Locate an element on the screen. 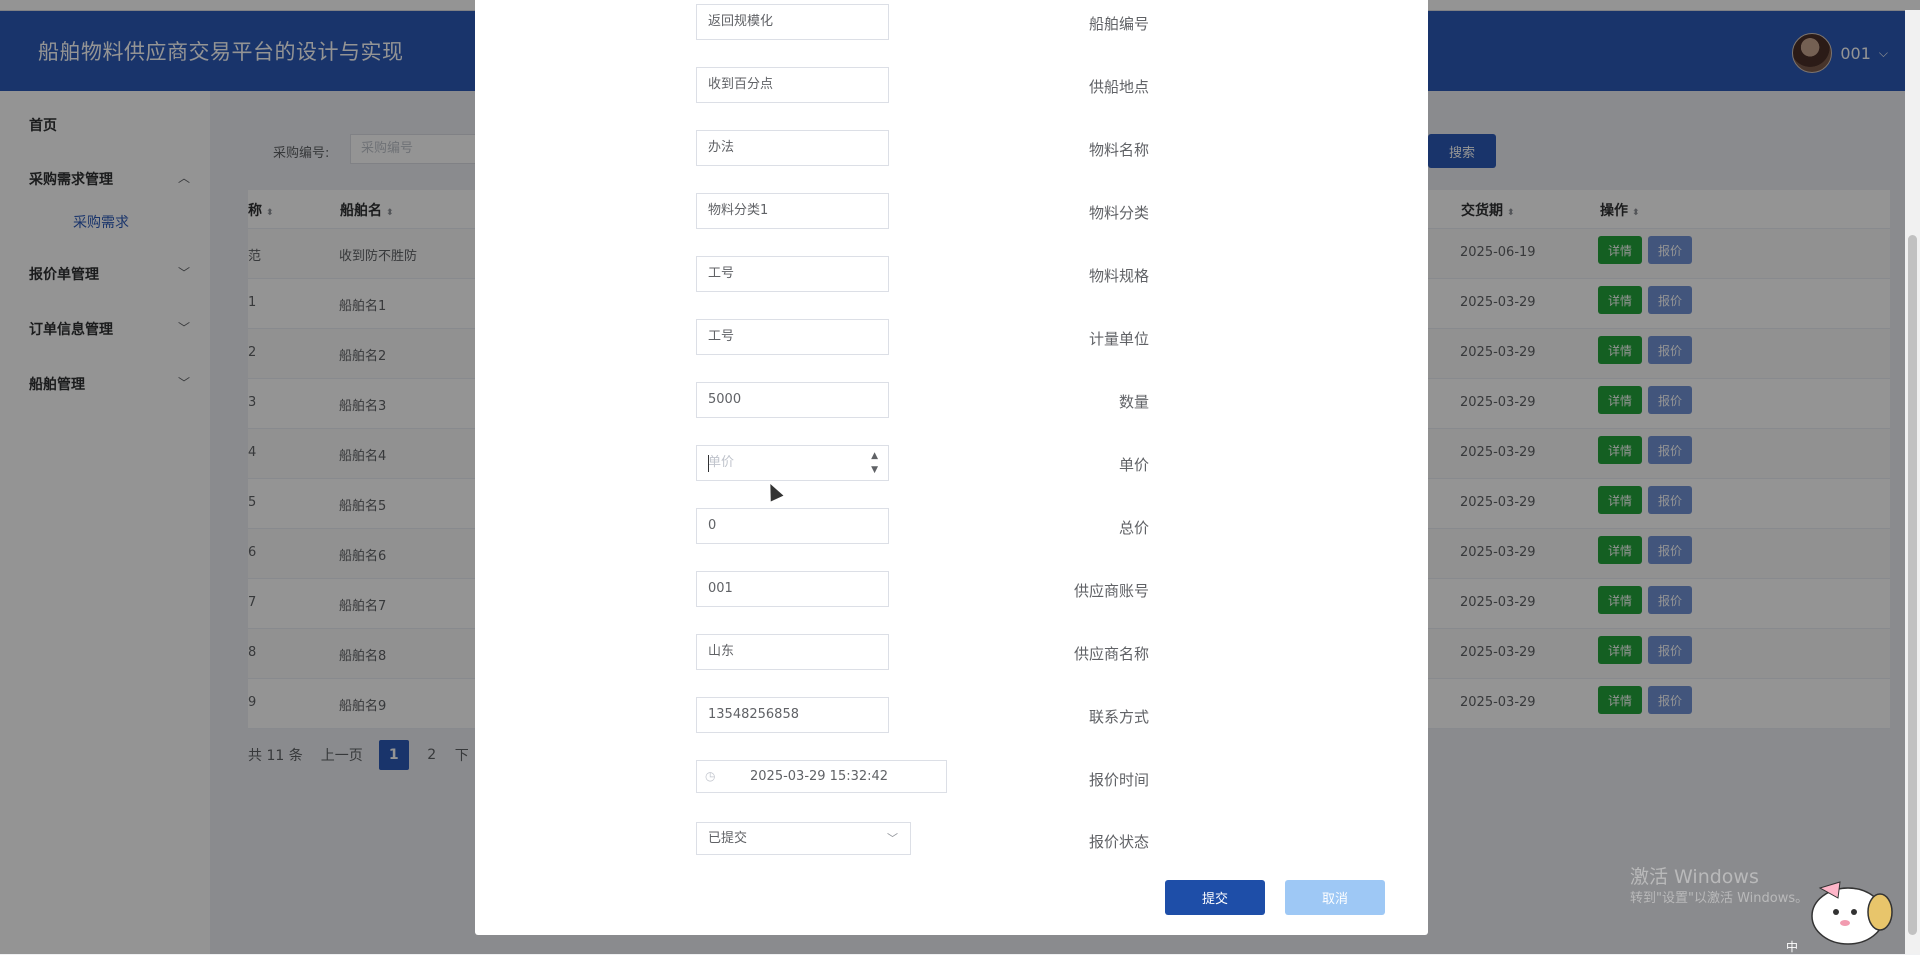 The image size is (1920, 955). supplier-name-input: 山东 is located at coordinates (792, 652).